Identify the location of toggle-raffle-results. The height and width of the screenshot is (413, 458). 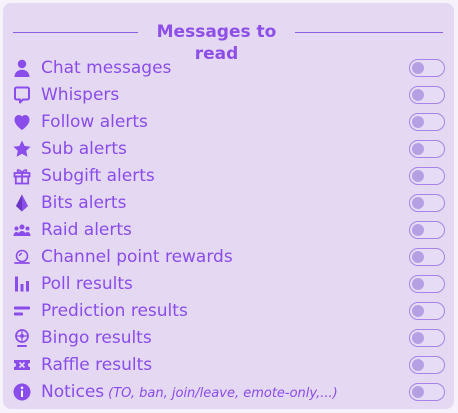
(427, 365).